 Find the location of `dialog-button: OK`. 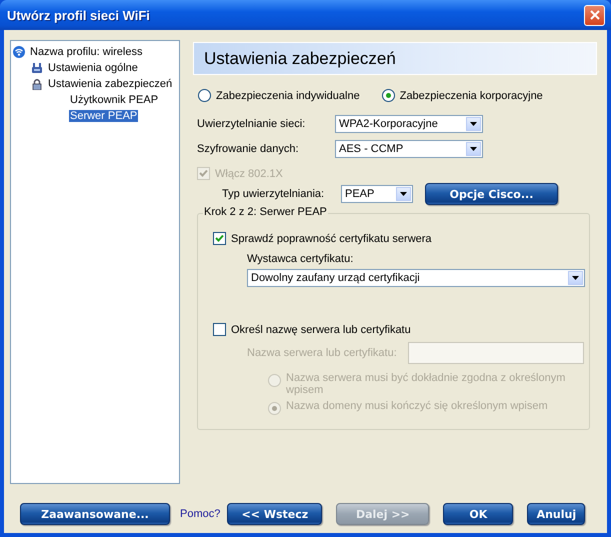

dialog-button: OK is located at coordinates (478, 514).